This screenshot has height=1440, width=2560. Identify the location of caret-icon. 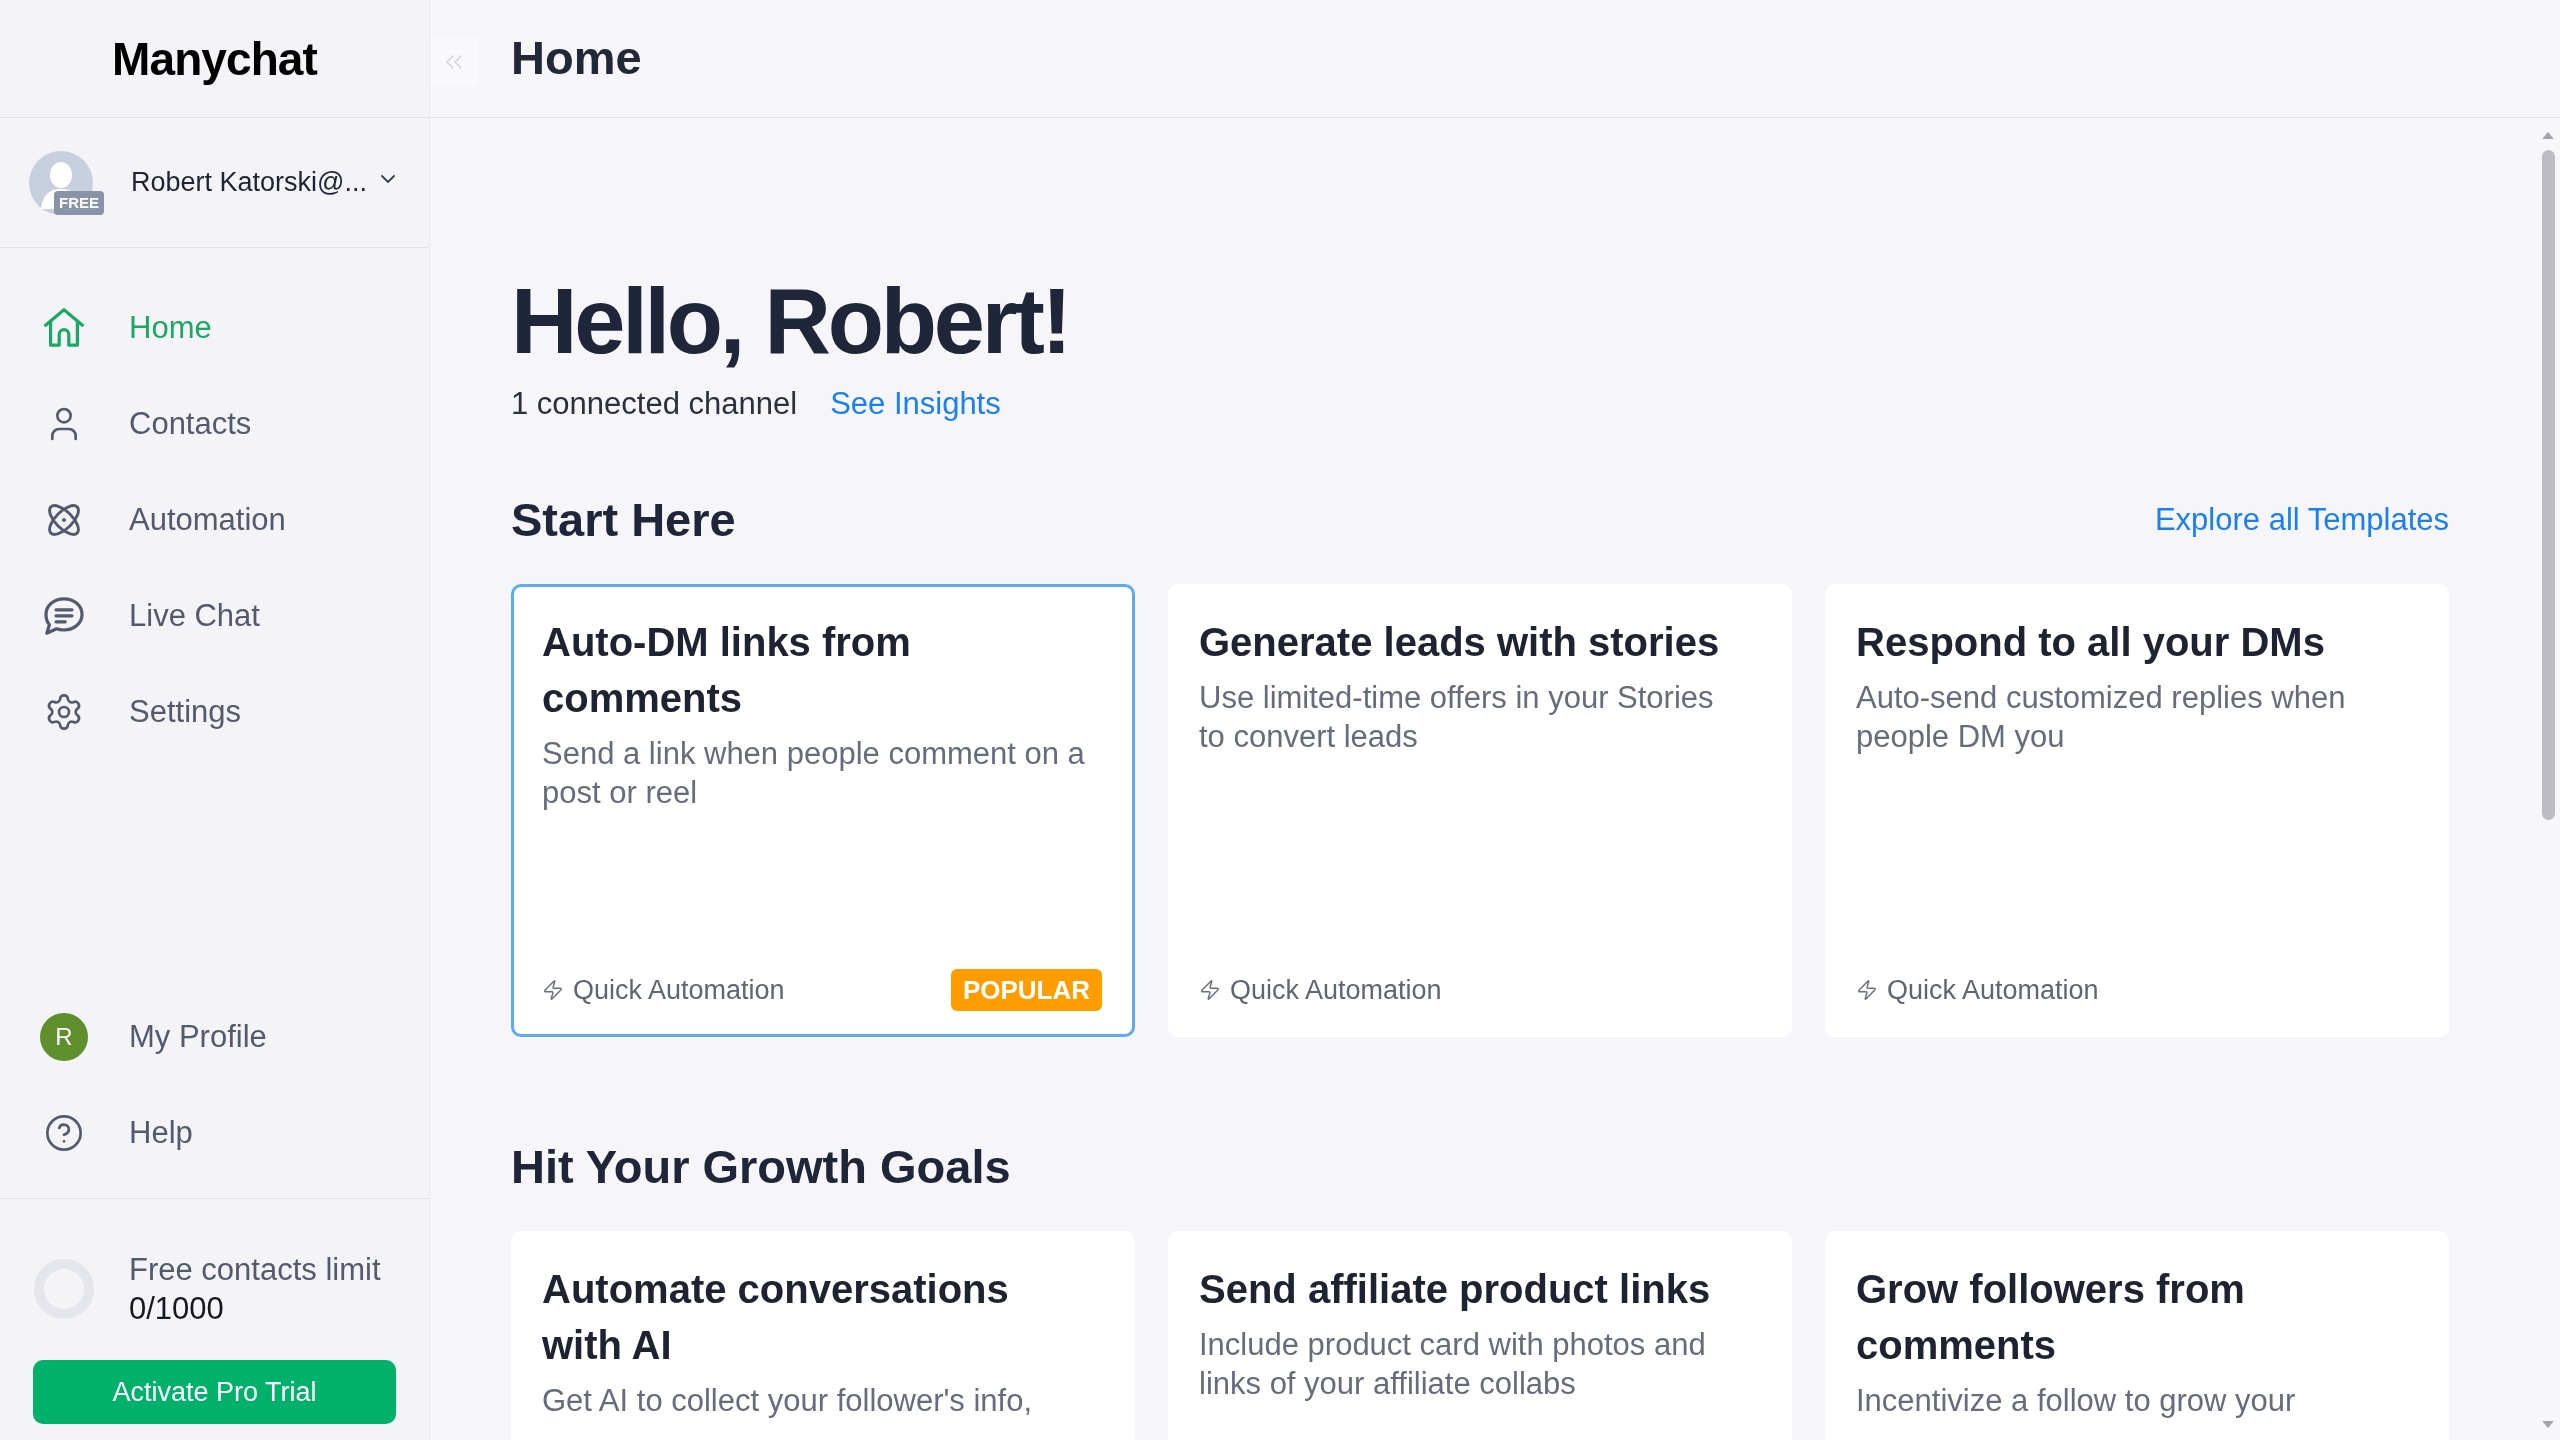
(388, 178).